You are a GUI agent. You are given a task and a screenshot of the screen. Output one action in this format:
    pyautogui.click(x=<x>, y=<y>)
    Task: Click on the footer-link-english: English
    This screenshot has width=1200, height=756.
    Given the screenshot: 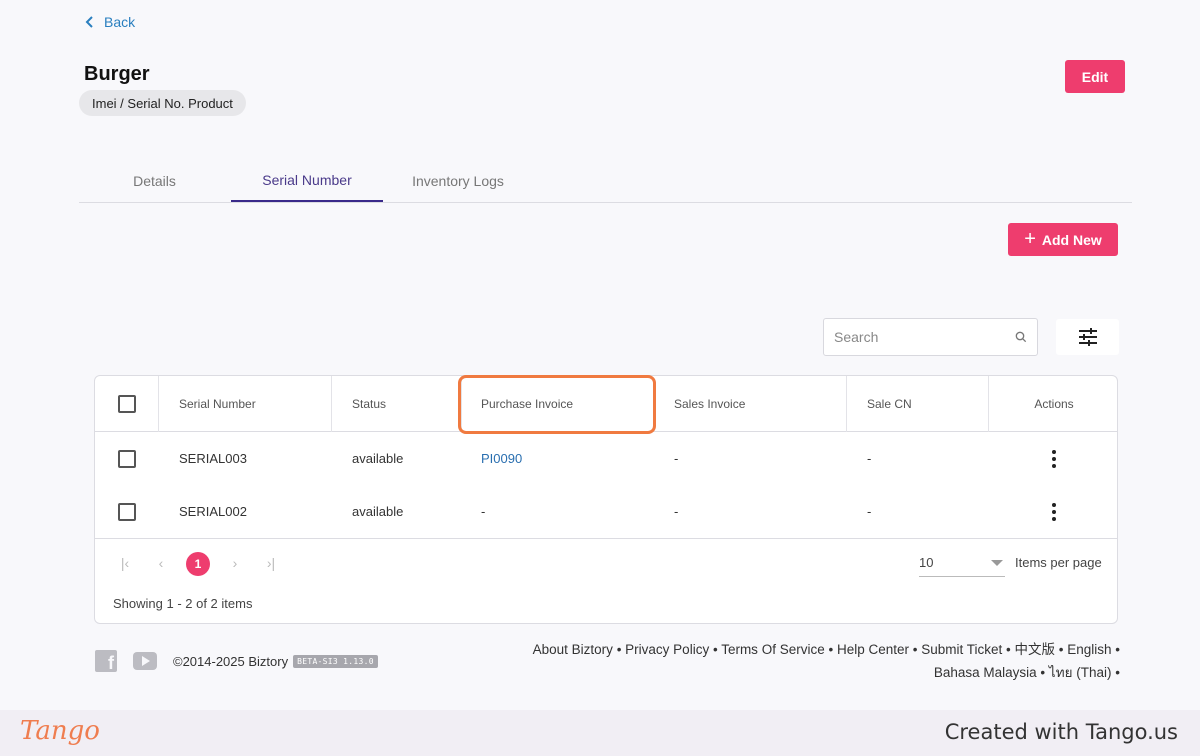 What is the action you would take?
    pyautogui.click(x=1089, y=649)
    